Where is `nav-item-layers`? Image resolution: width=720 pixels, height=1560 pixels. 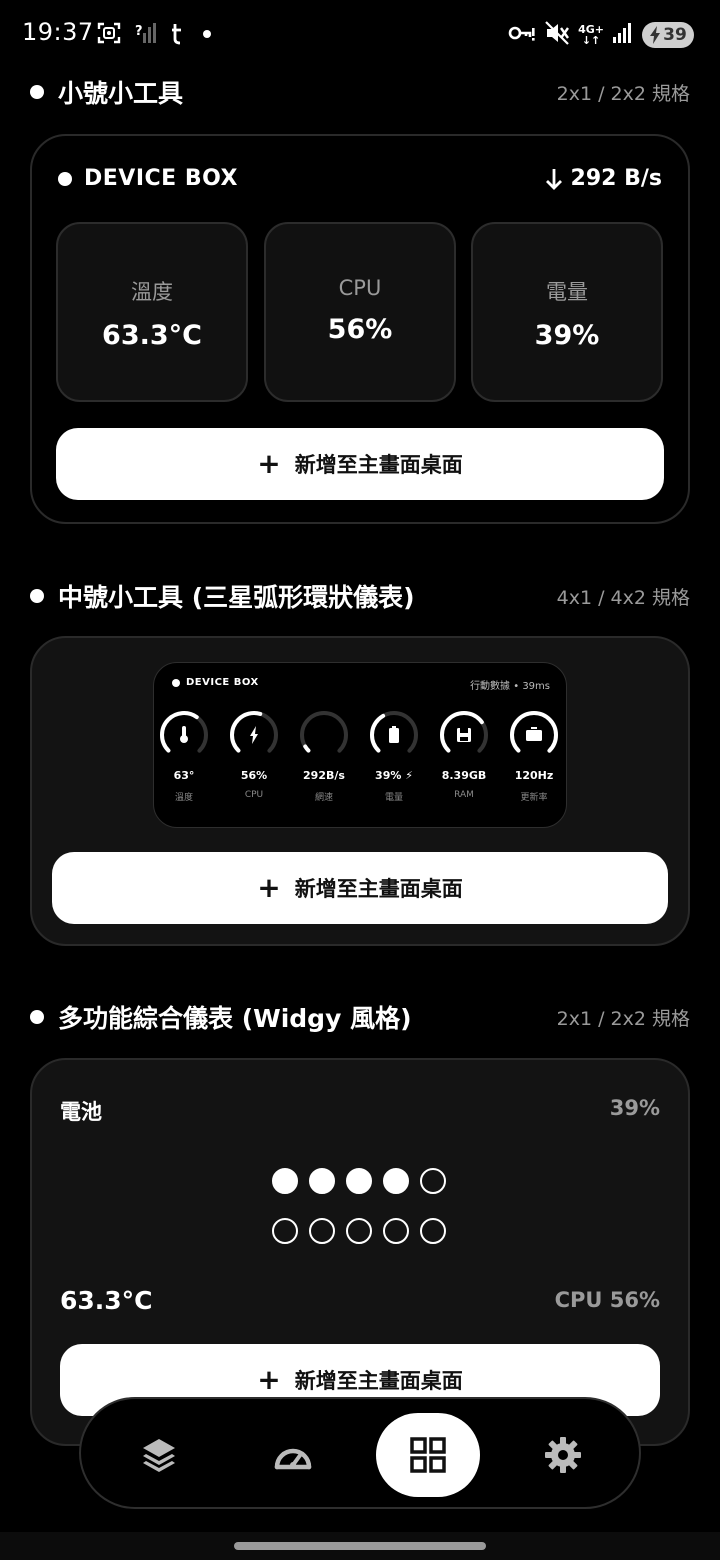 nav-item-layers is located at coordinates (159, 1455).